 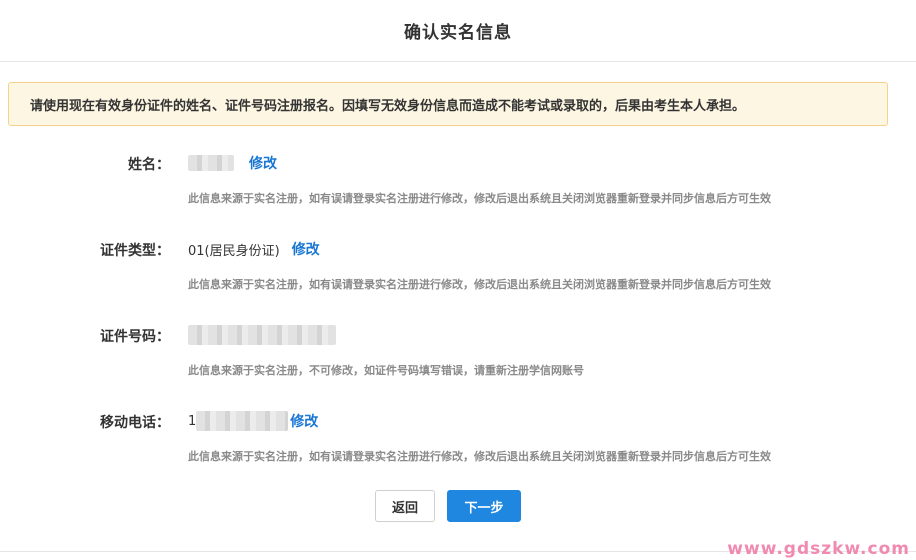 What do you see at coordinates (135, 337) in the screenshot?
I see `field-id-number-label: 证件号码：` at bounding box center [135, 337].